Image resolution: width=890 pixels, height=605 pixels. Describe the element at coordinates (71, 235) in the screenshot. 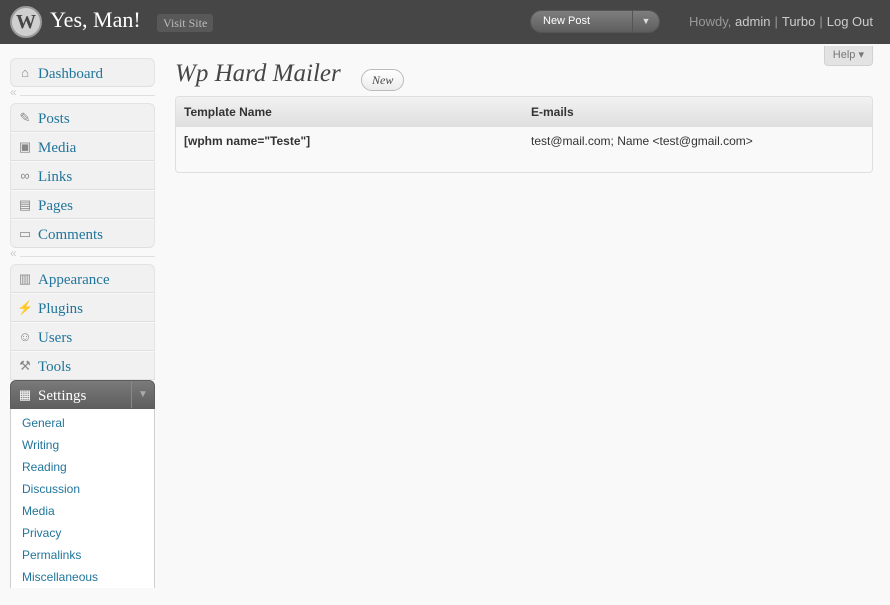

I see `menu-label: Comments` at that location.